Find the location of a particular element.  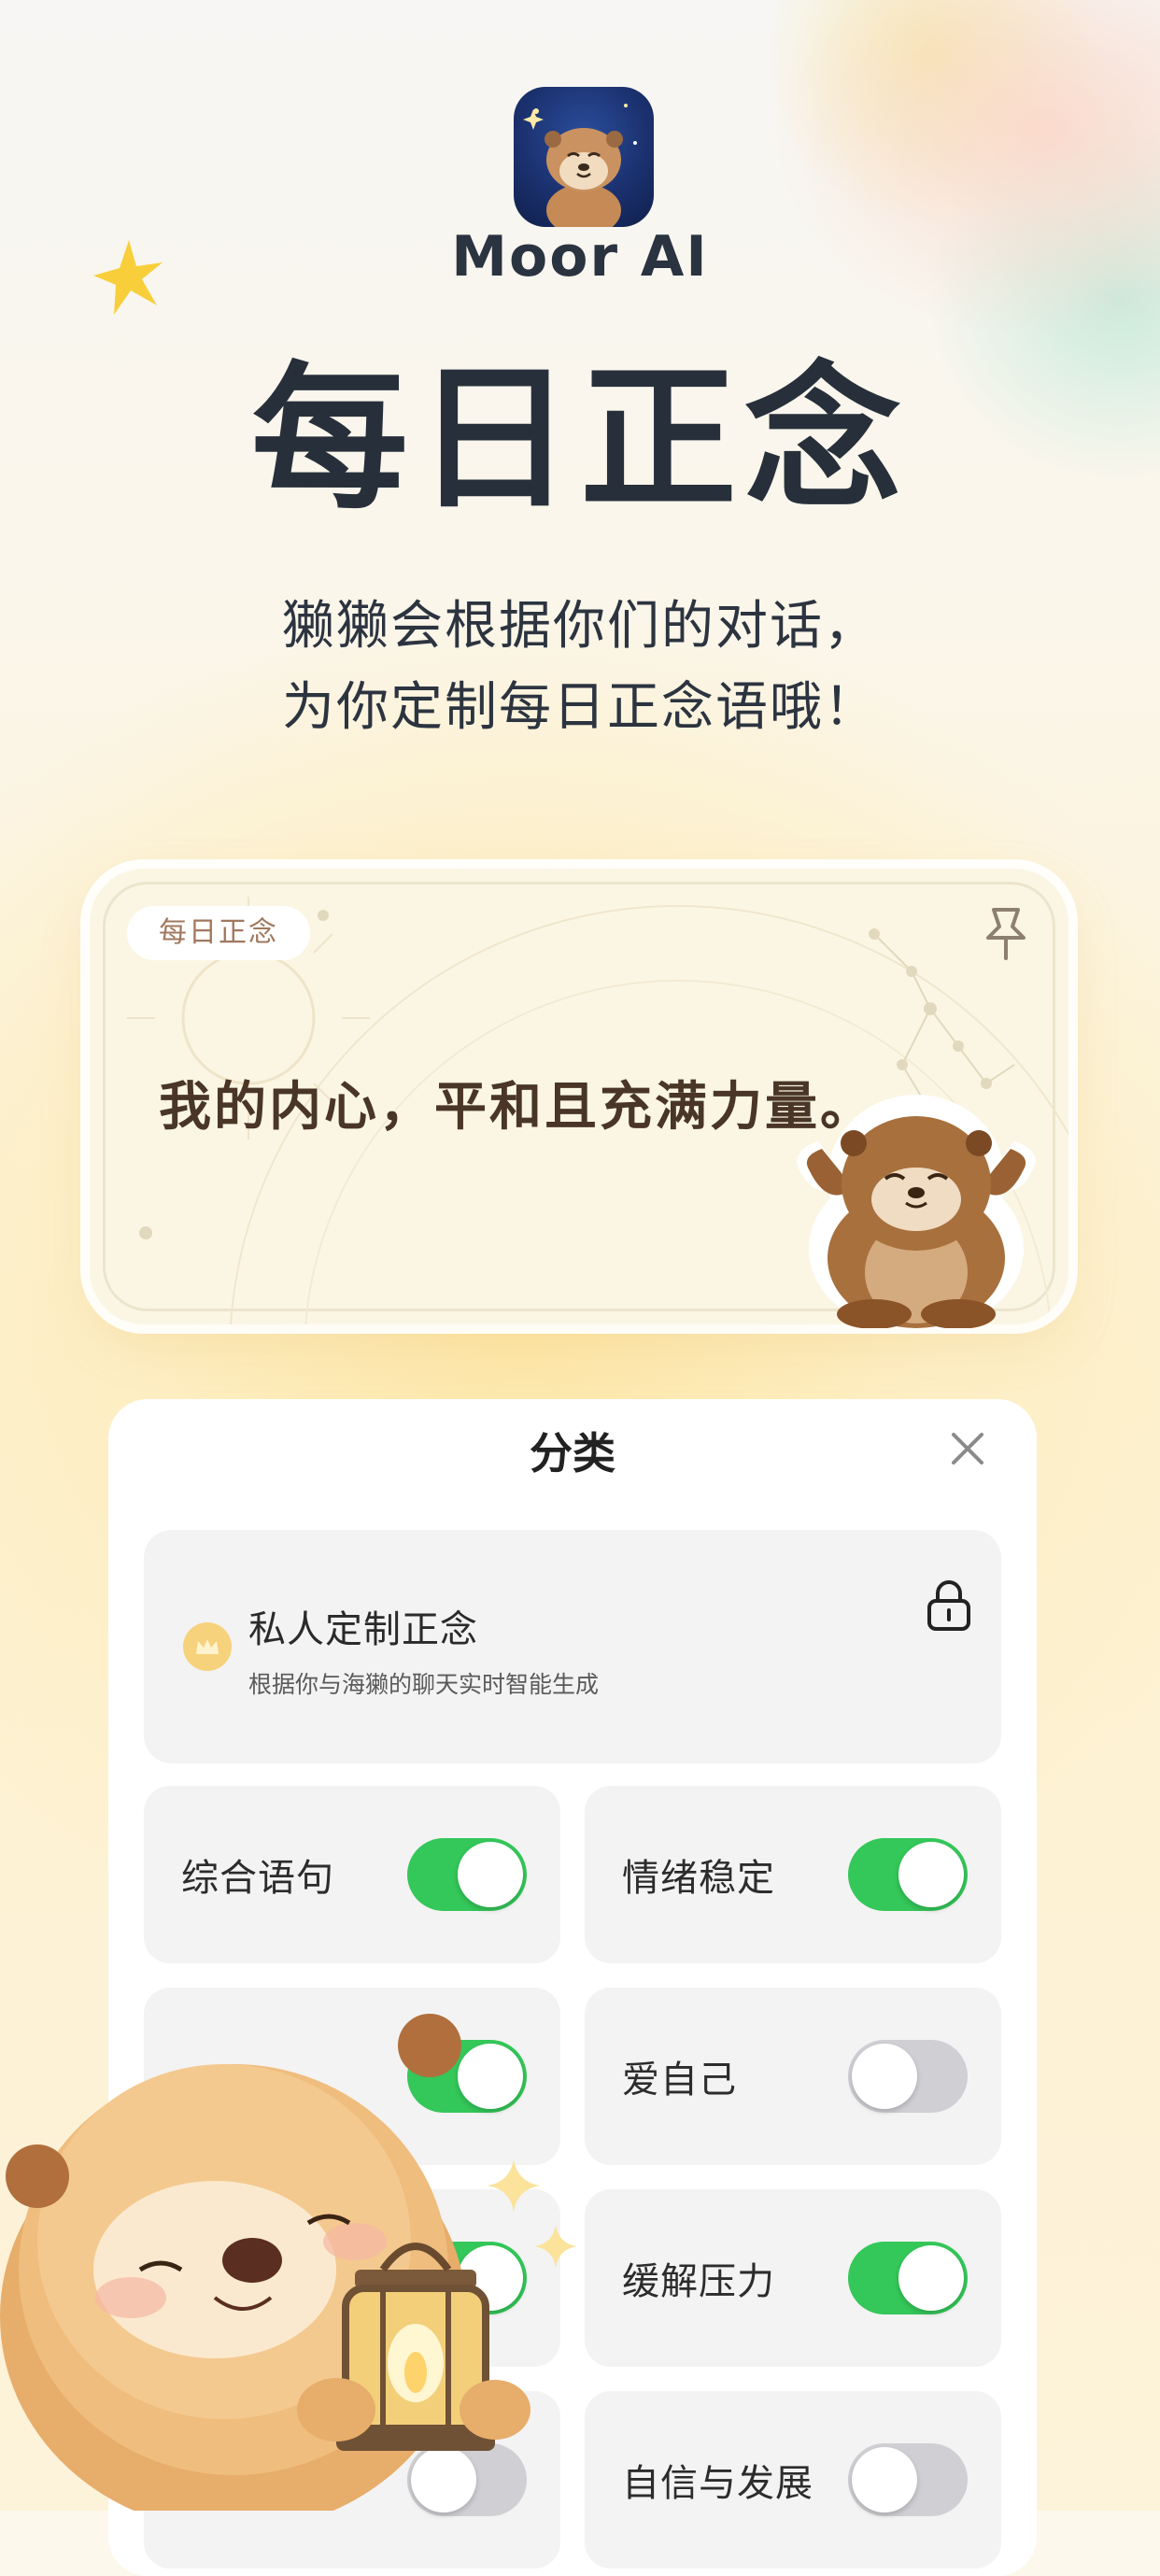

star-icon is located at coordinates (129, 279).